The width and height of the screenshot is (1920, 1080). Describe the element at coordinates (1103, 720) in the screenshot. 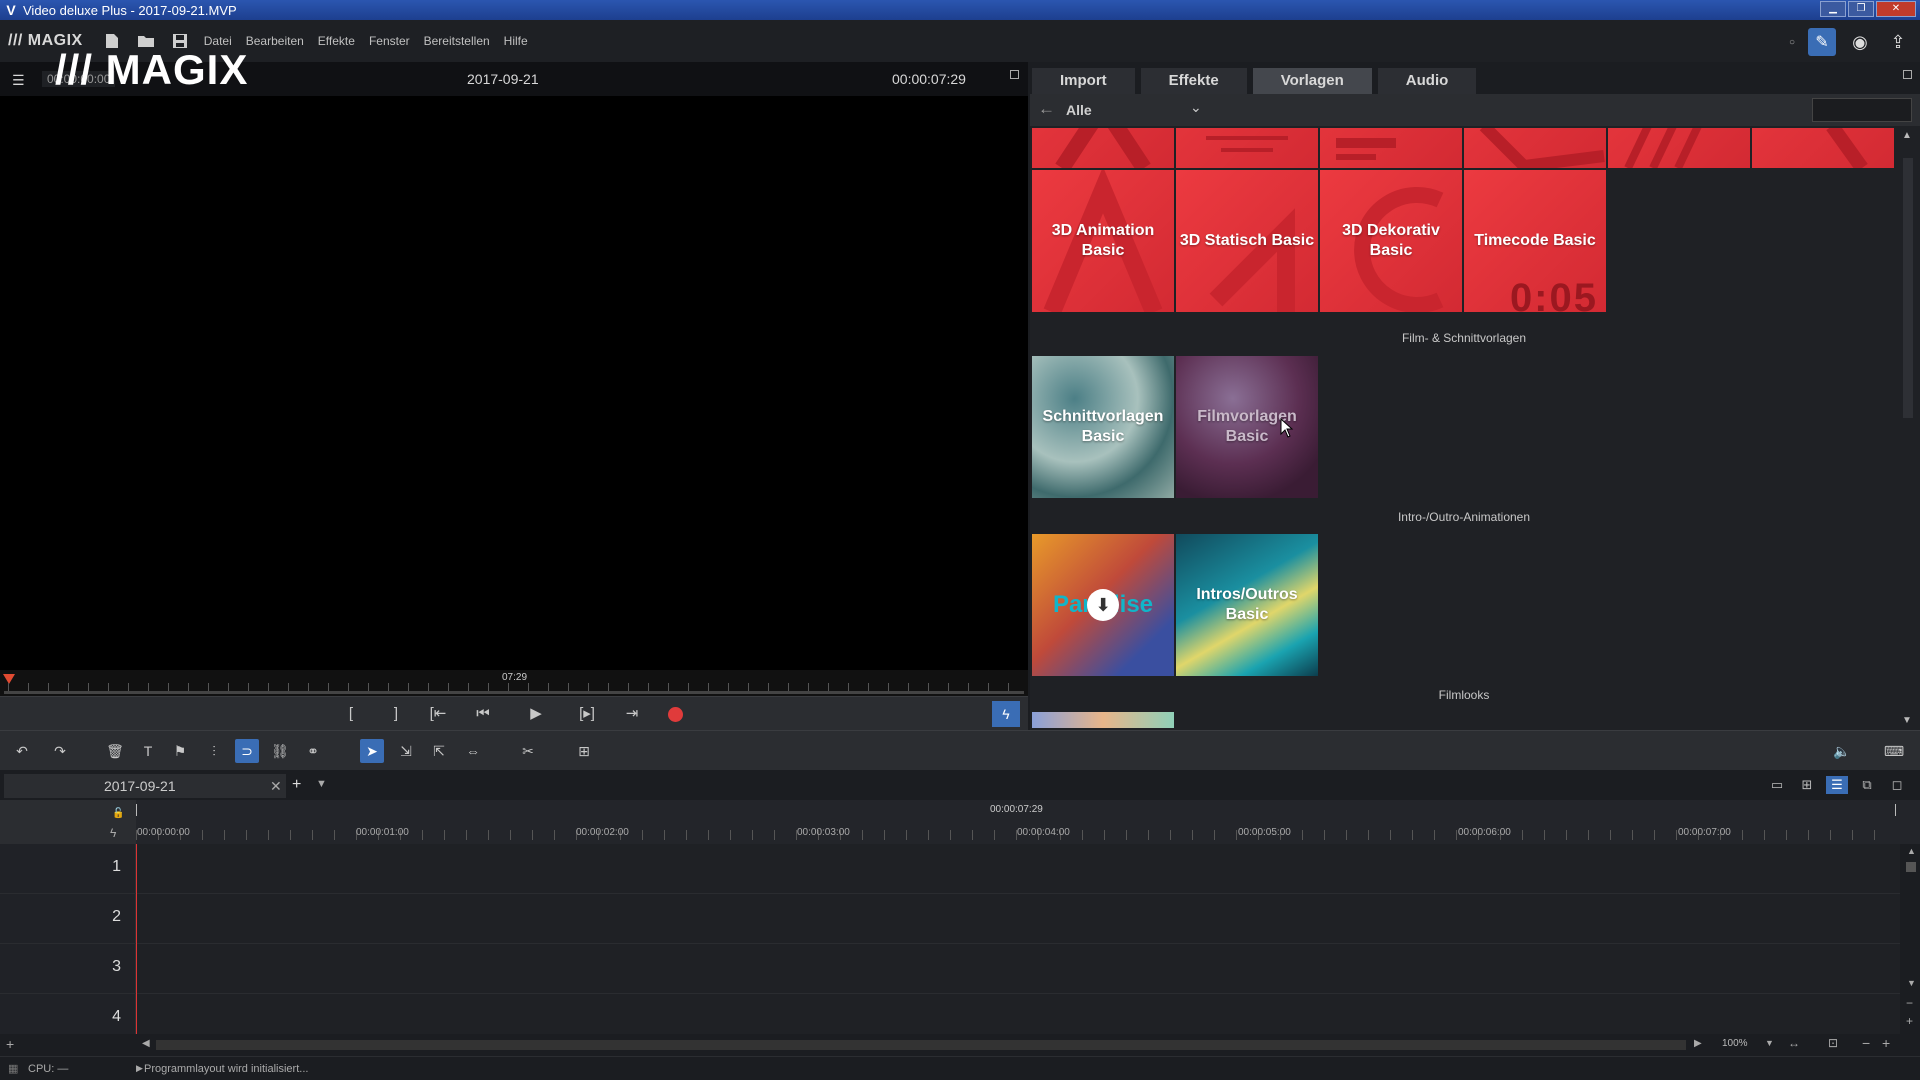

I see `template-tile-filmlook-partial` at that location.